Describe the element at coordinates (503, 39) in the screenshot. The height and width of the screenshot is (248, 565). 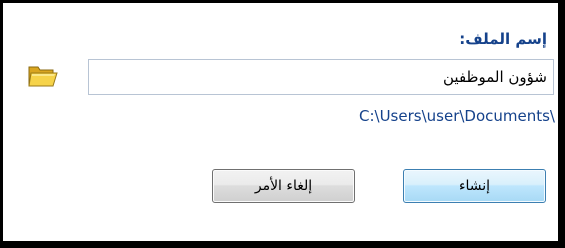
I see `file-name-label: إسم الملف:` at that location.